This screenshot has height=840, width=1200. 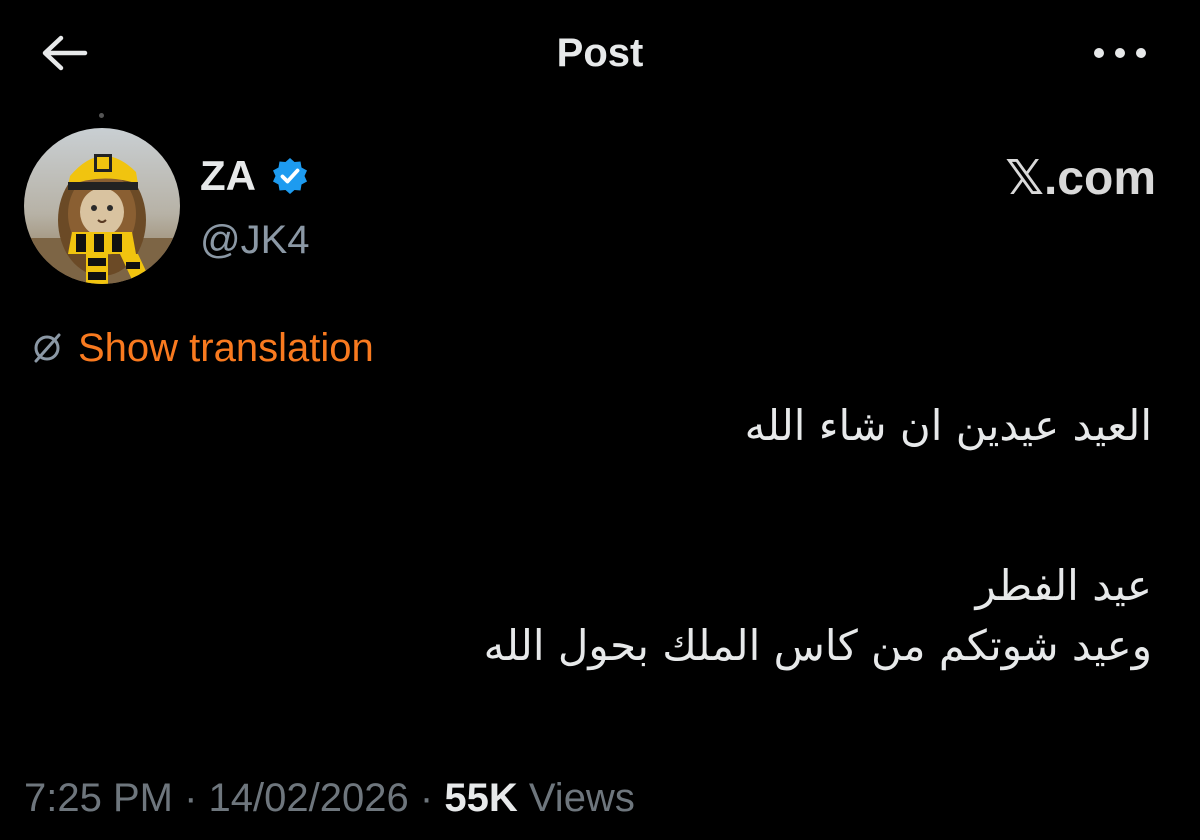 I want to click on post-date: 14/02/2026, so click(x=309, y=798).